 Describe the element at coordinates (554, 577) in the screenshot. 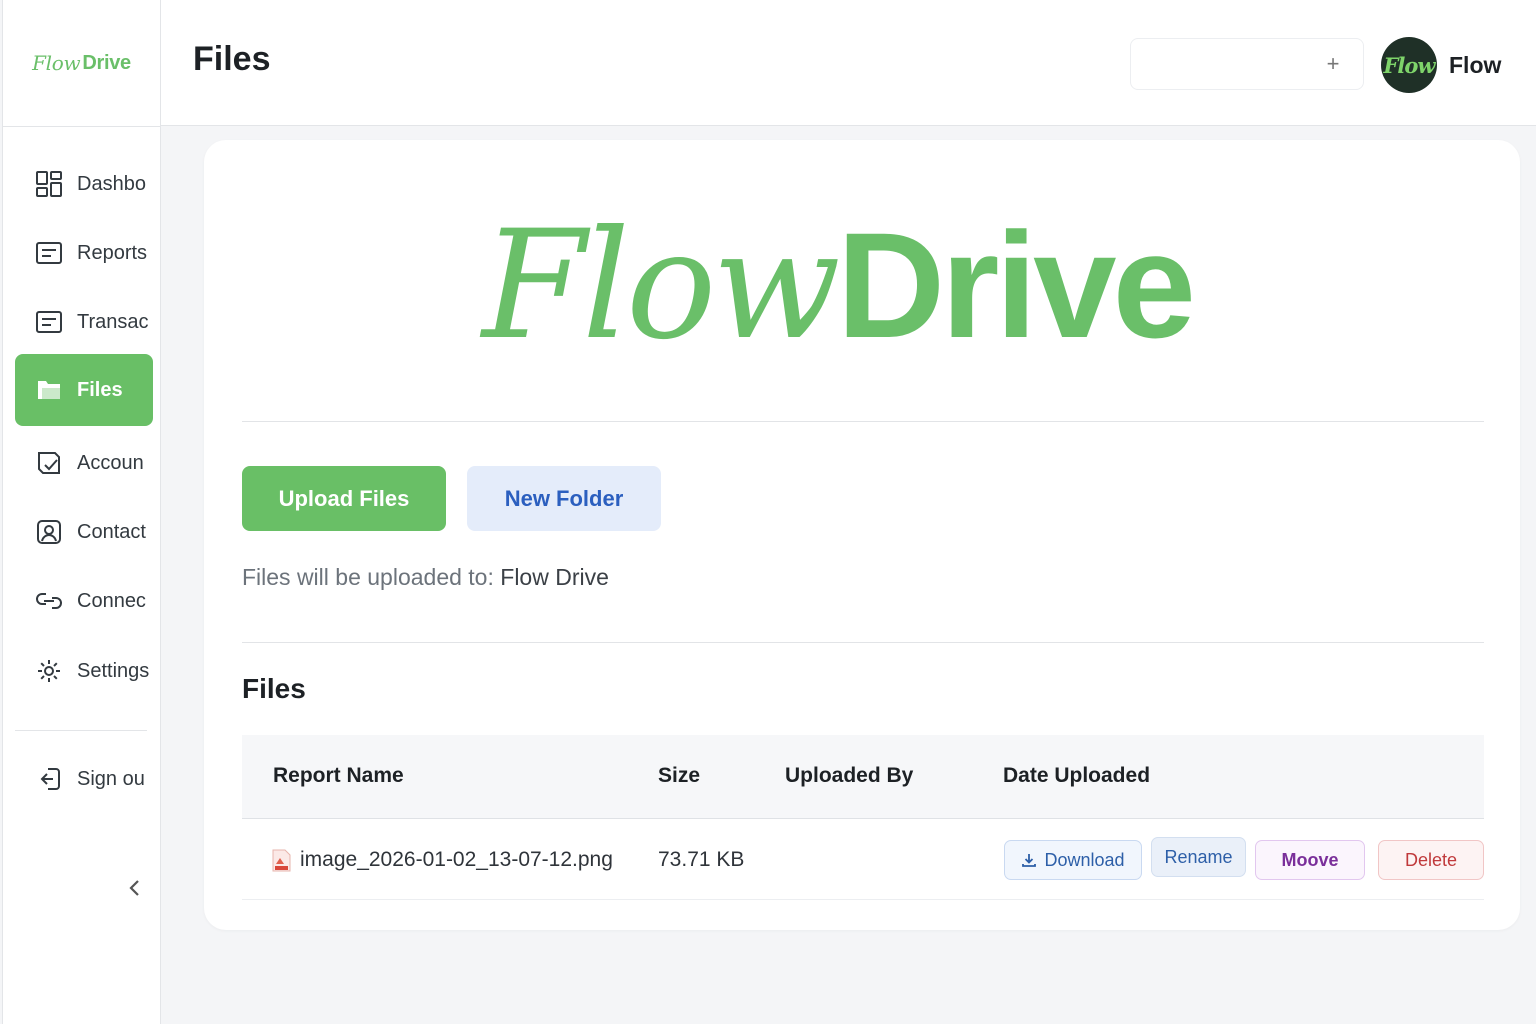

I see `upload-destination-value: Flow Drive` at that location.